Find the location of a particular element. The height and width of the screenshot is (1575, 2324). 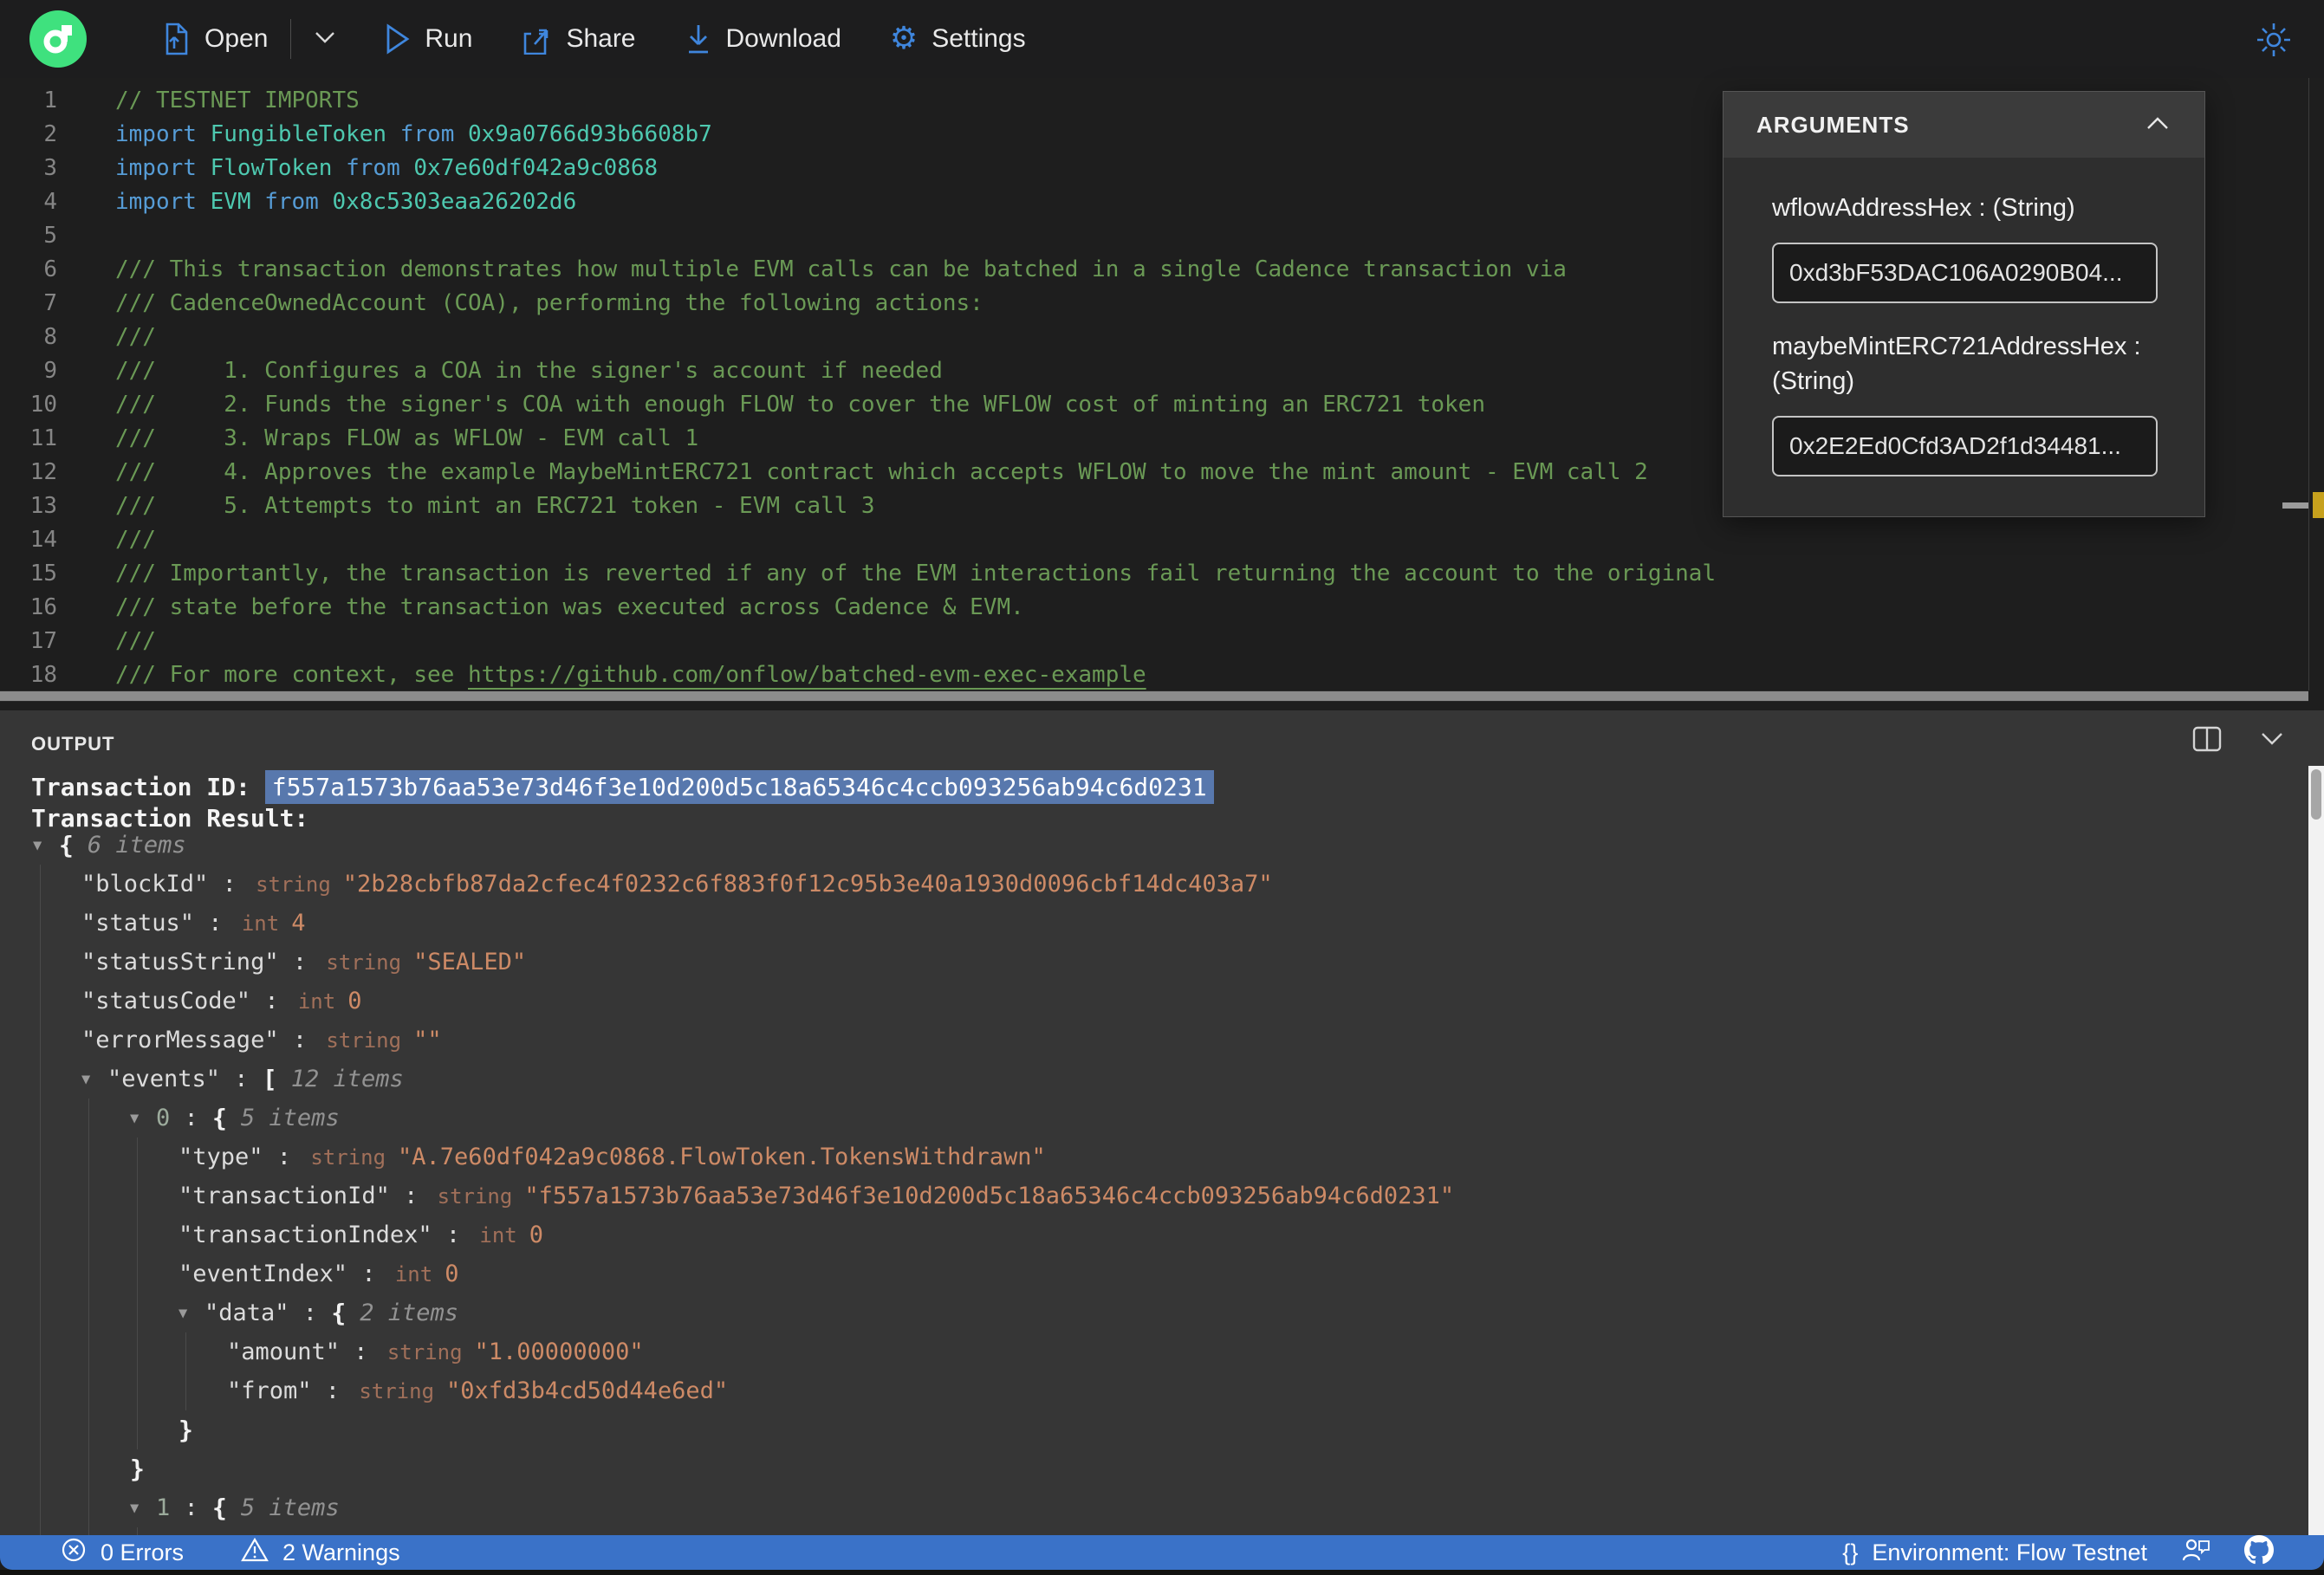

theme-toggle-sun-icon is located at coordinates (2274, 42).